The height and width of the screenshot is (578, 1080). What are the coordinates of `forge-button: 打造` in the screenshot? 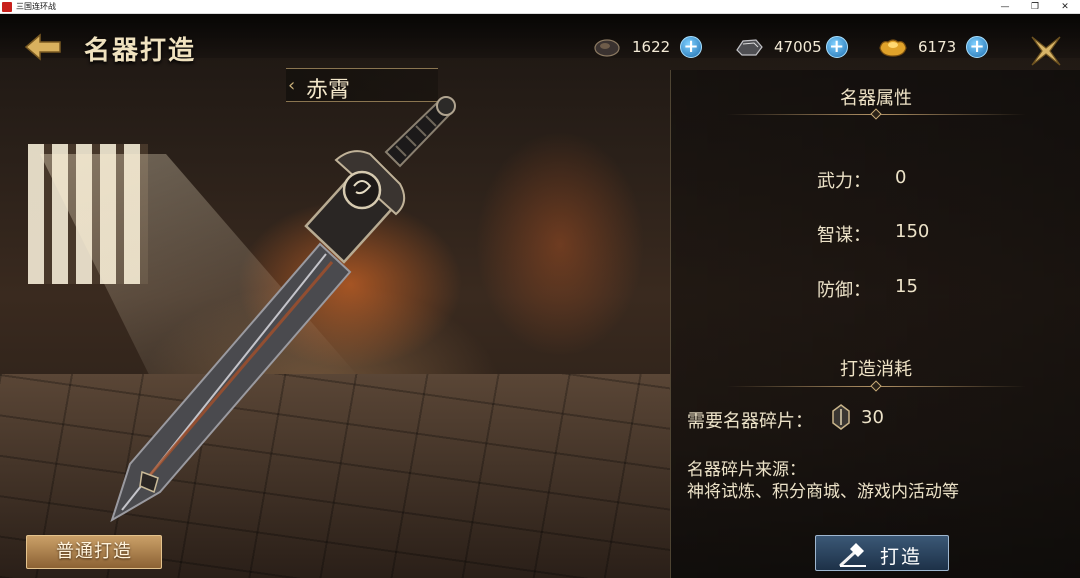 It's located at (882, 553).